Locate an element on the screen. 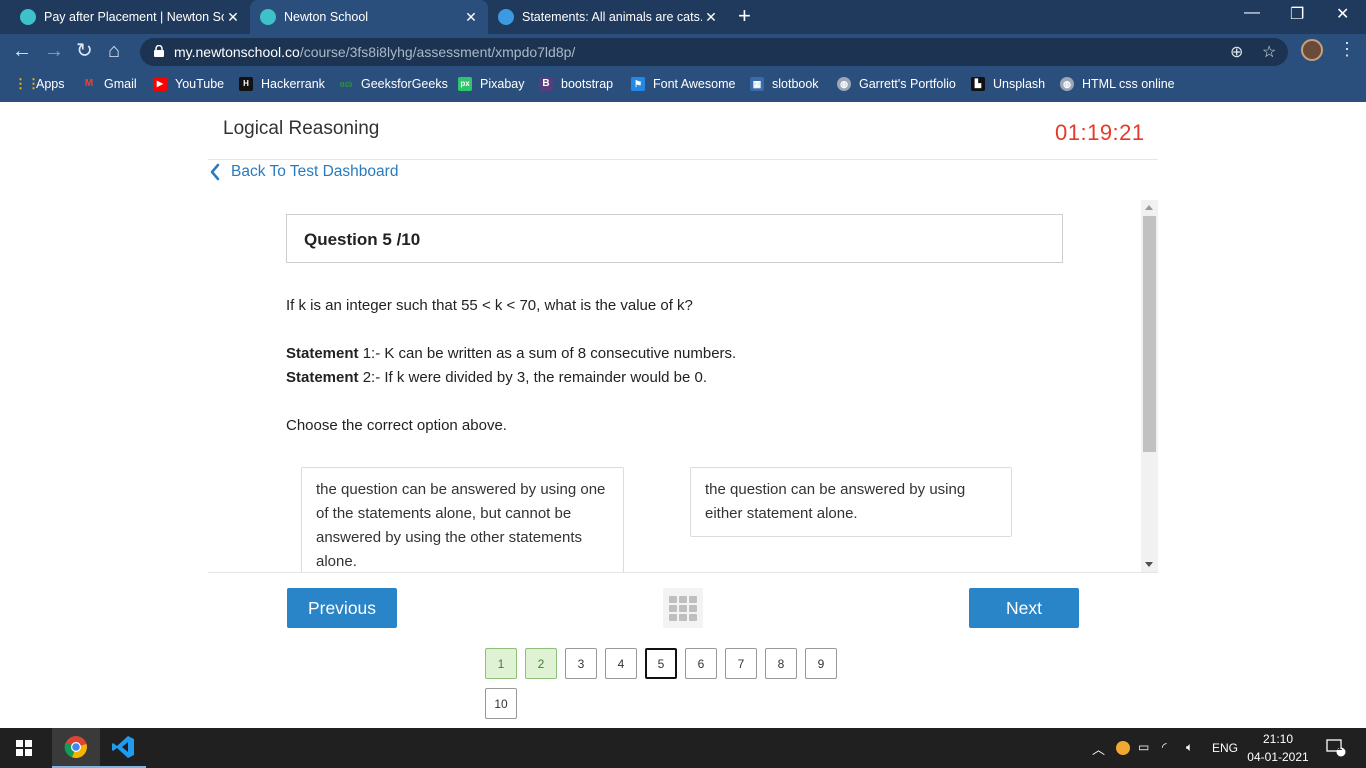 This screenshot has width=1366, height=768. bookmark-label: HTML css online is located at coordinates (1128, 84).